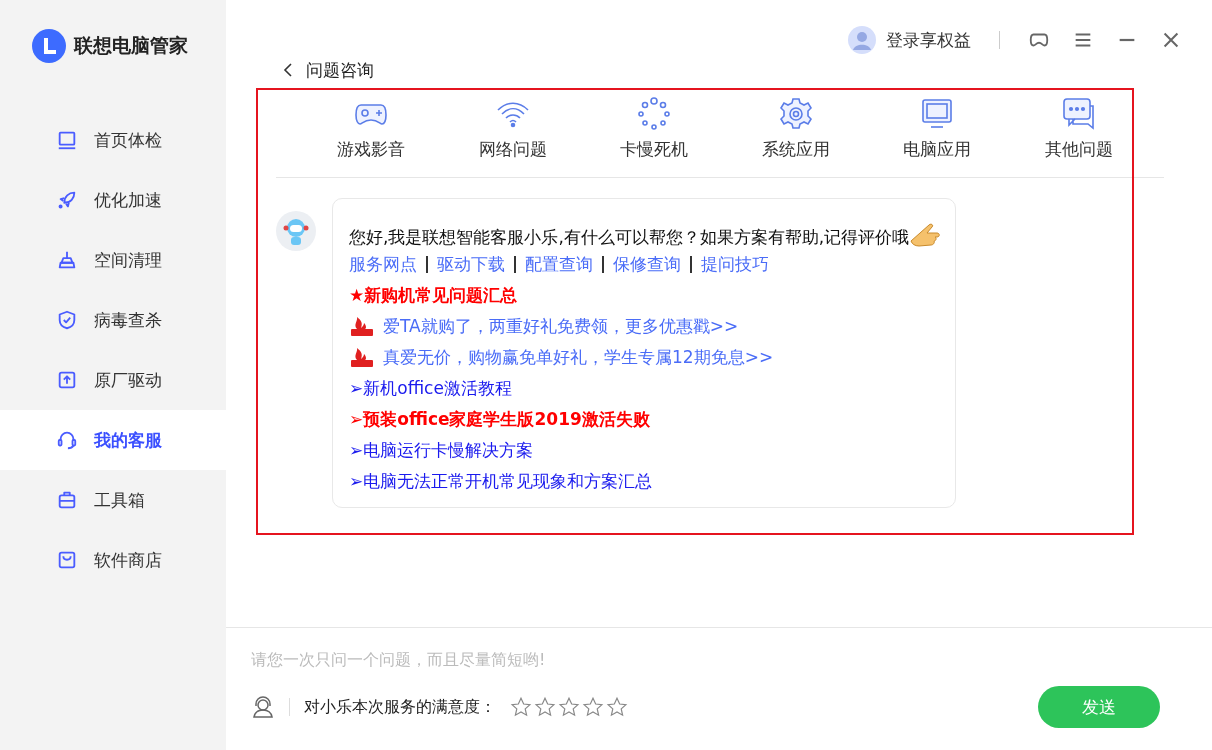 This screenshot has height=750, width=1212. I want to click on article-link: ➢电脑无法正常开机常见现象和方案汇总, so click(501, 481).